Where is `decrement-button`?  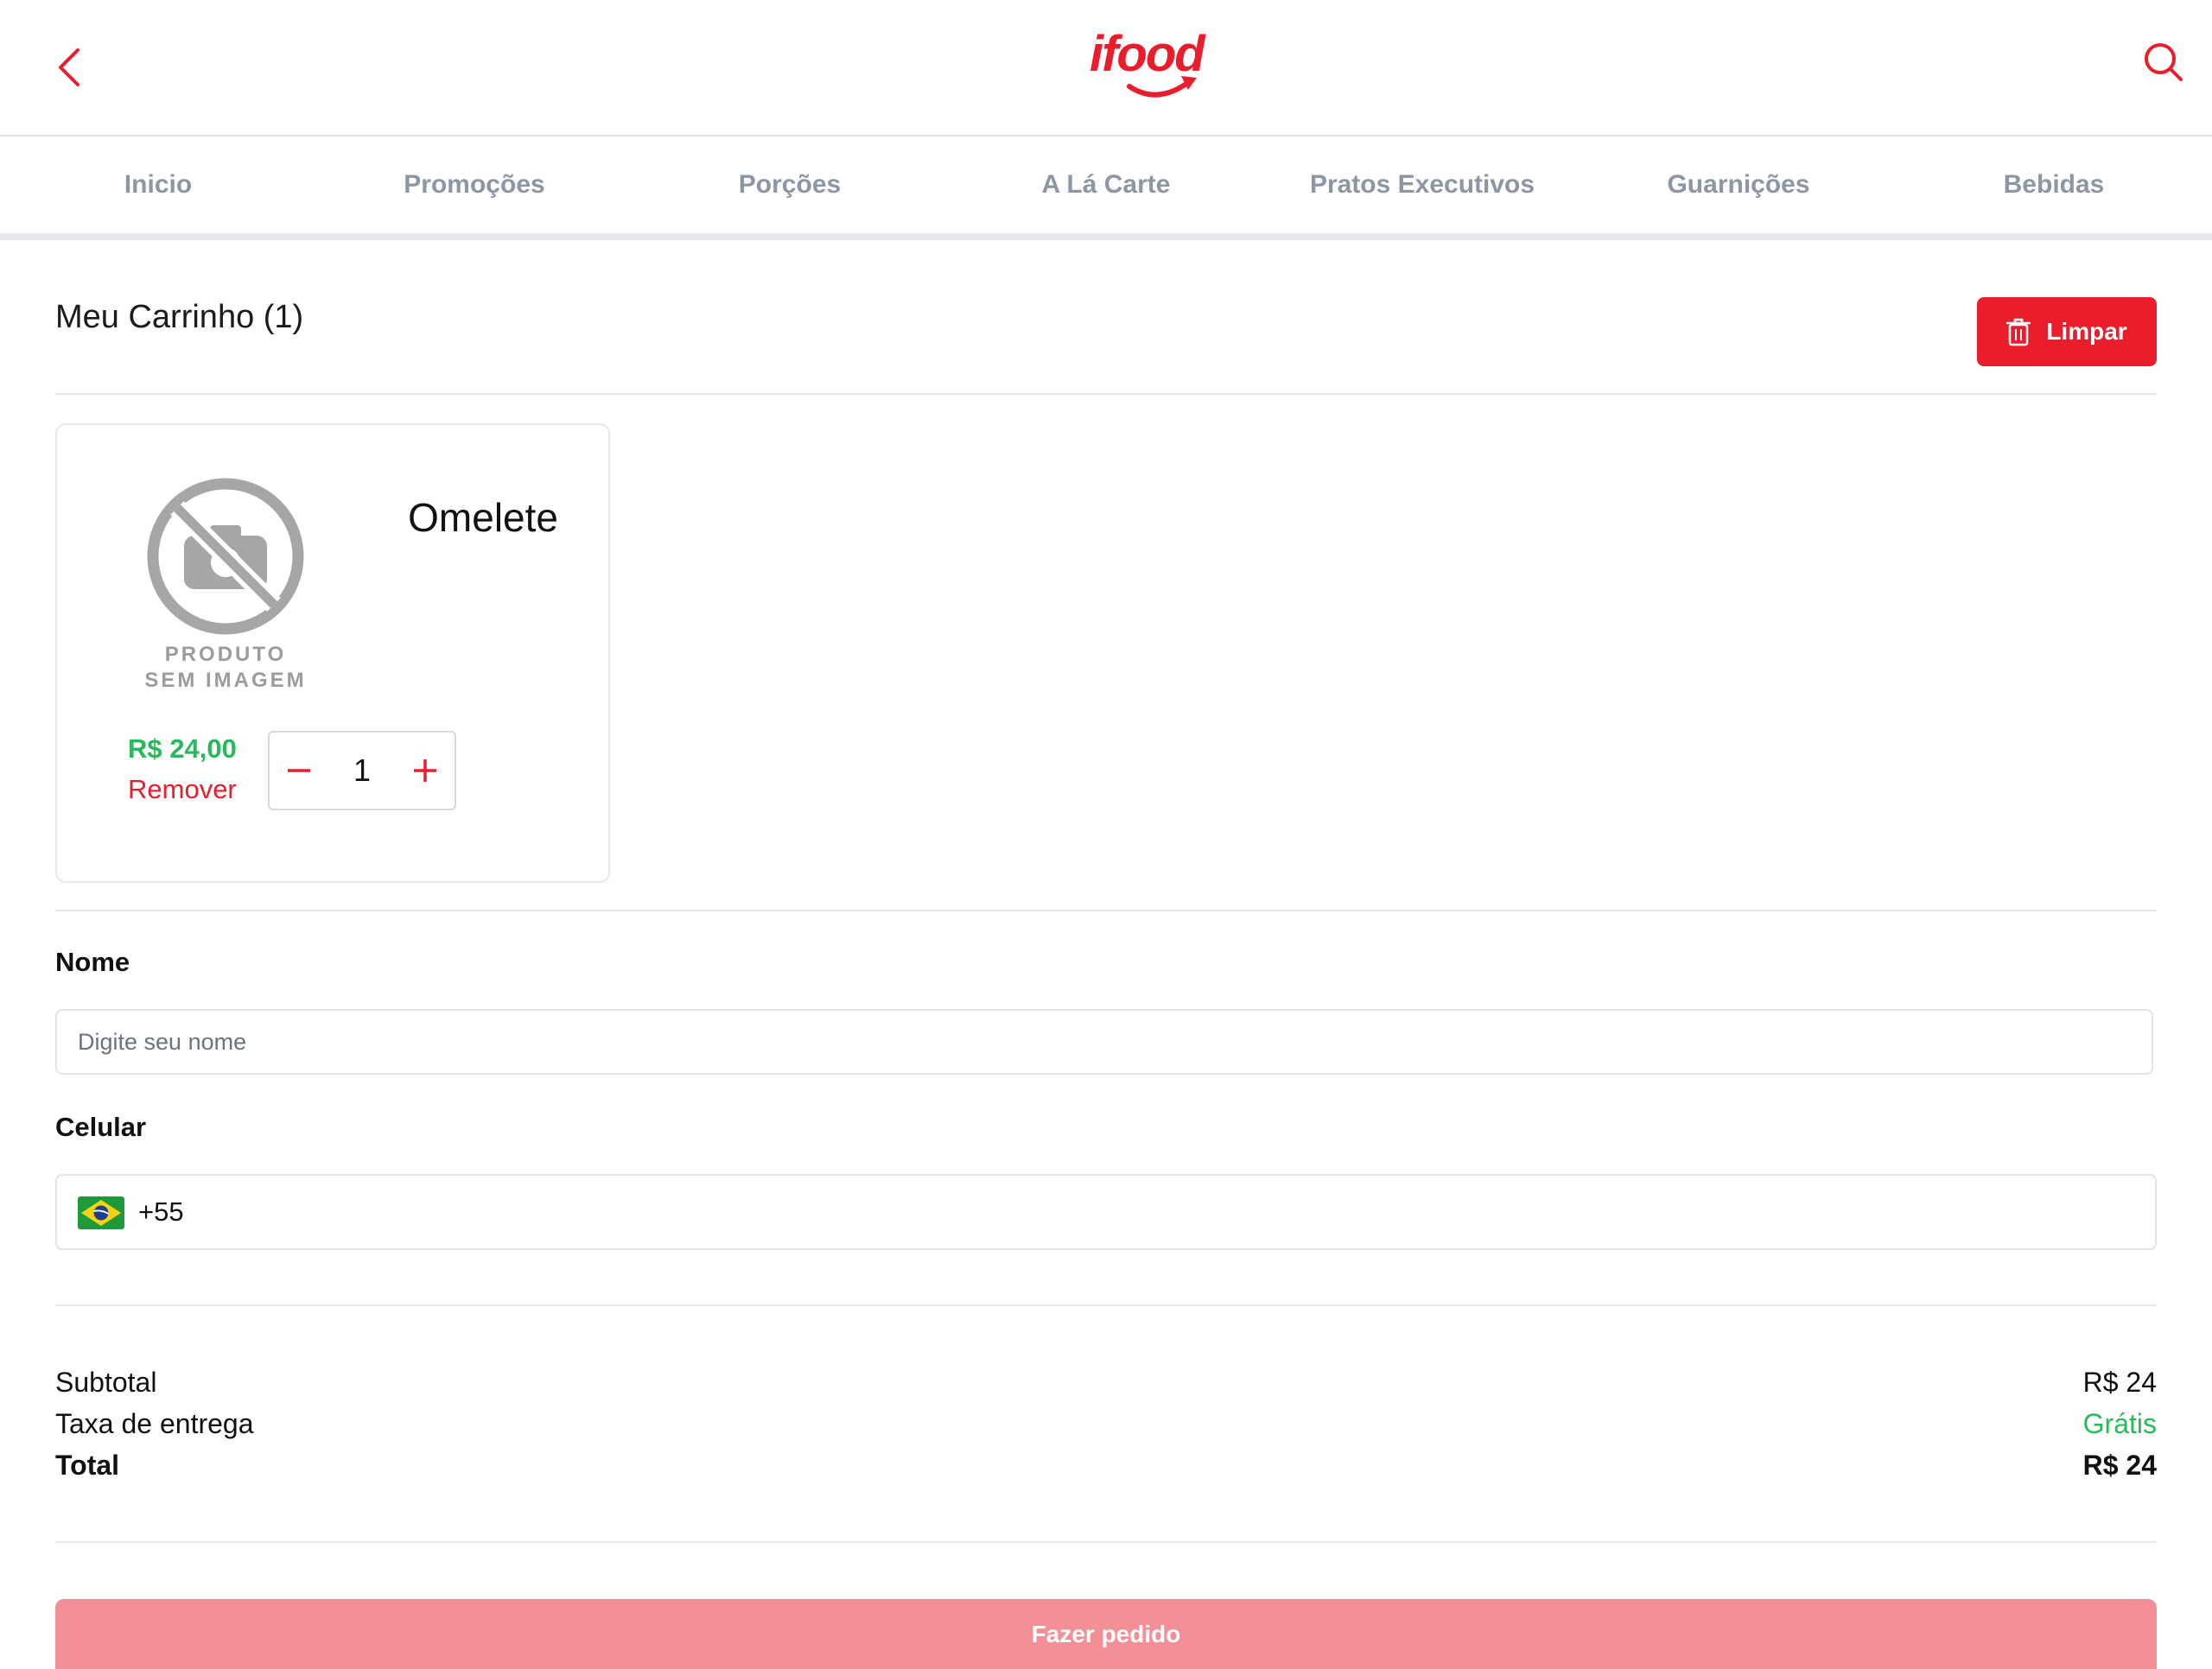 decrement-button is located at coordinates (299, 771).